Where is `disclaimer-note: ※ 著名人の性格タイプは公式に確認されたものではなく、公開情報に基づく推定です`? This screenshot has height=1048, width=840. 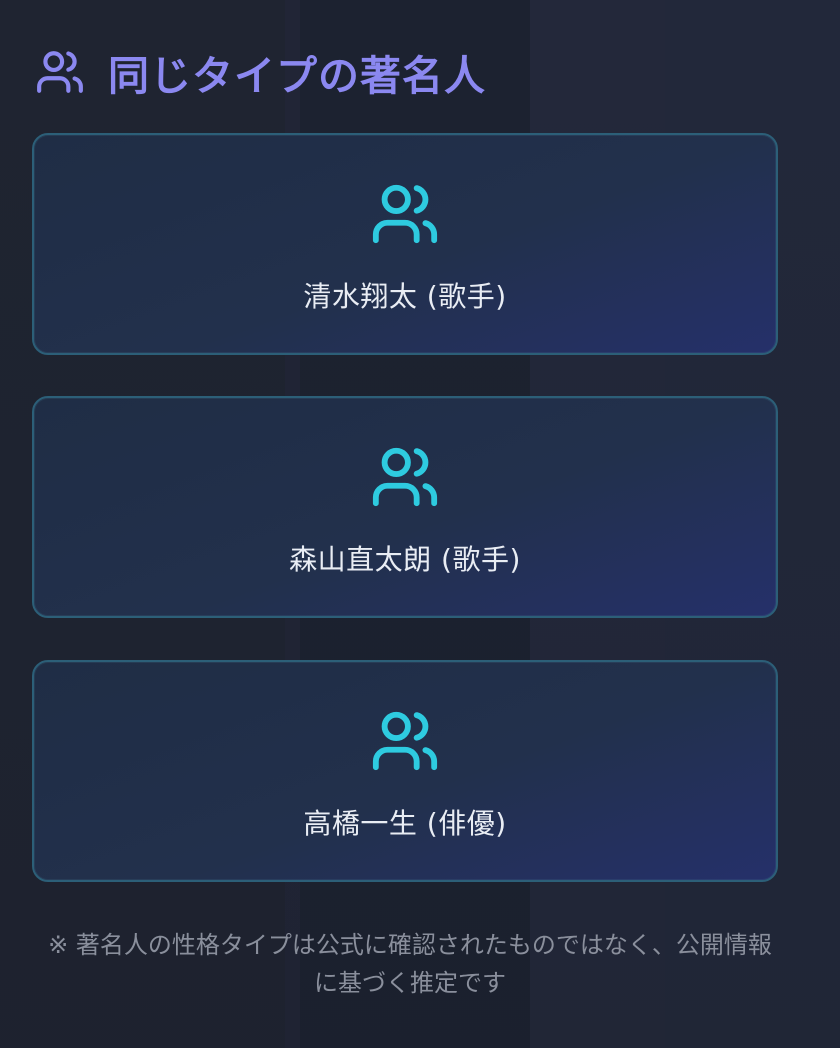
disclaimer-note: ※ 著名人の性格タイプは公式に確認されたものではなく、公開情報に基づく推定です is located at coordinates (410, 964).